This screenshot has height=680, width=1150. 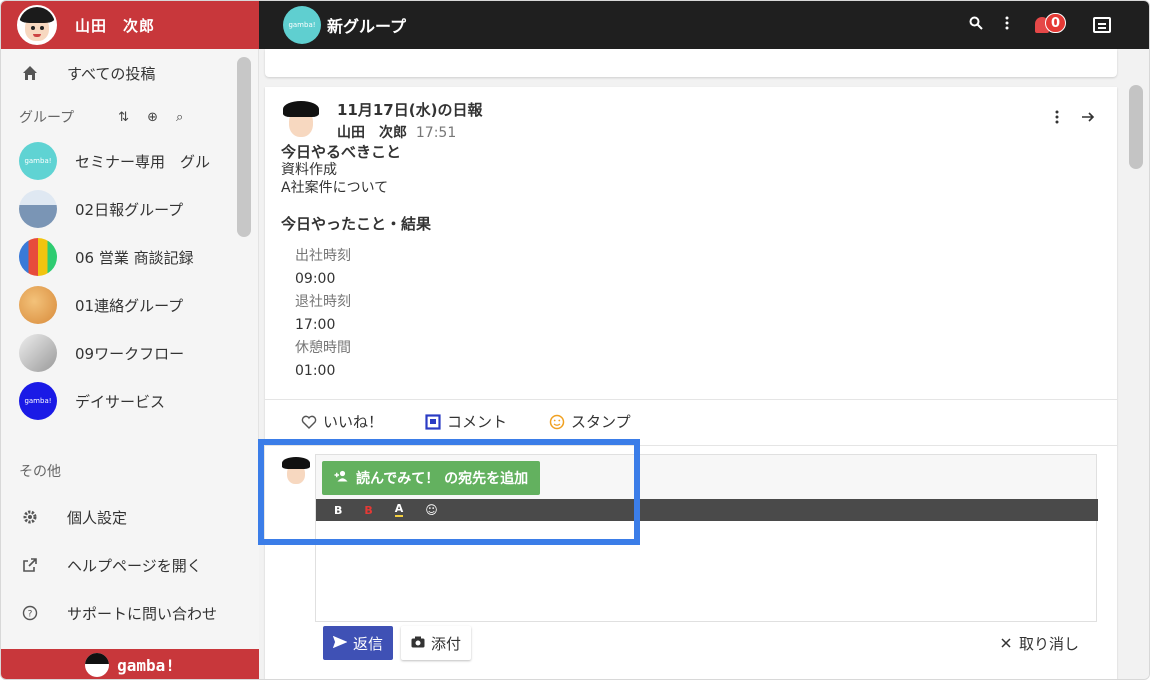 I want to click on help-circle-icon: ?, so click(x=30, y=613).